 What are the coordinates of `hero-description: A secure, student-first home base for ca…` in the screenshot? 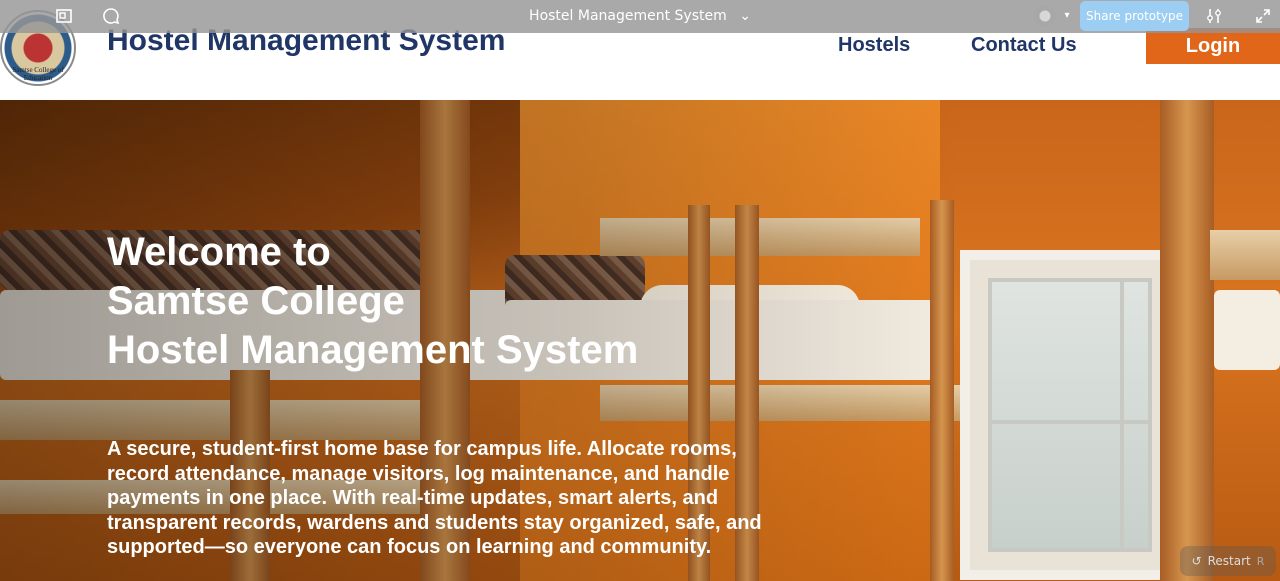 It's located at (434, 498).